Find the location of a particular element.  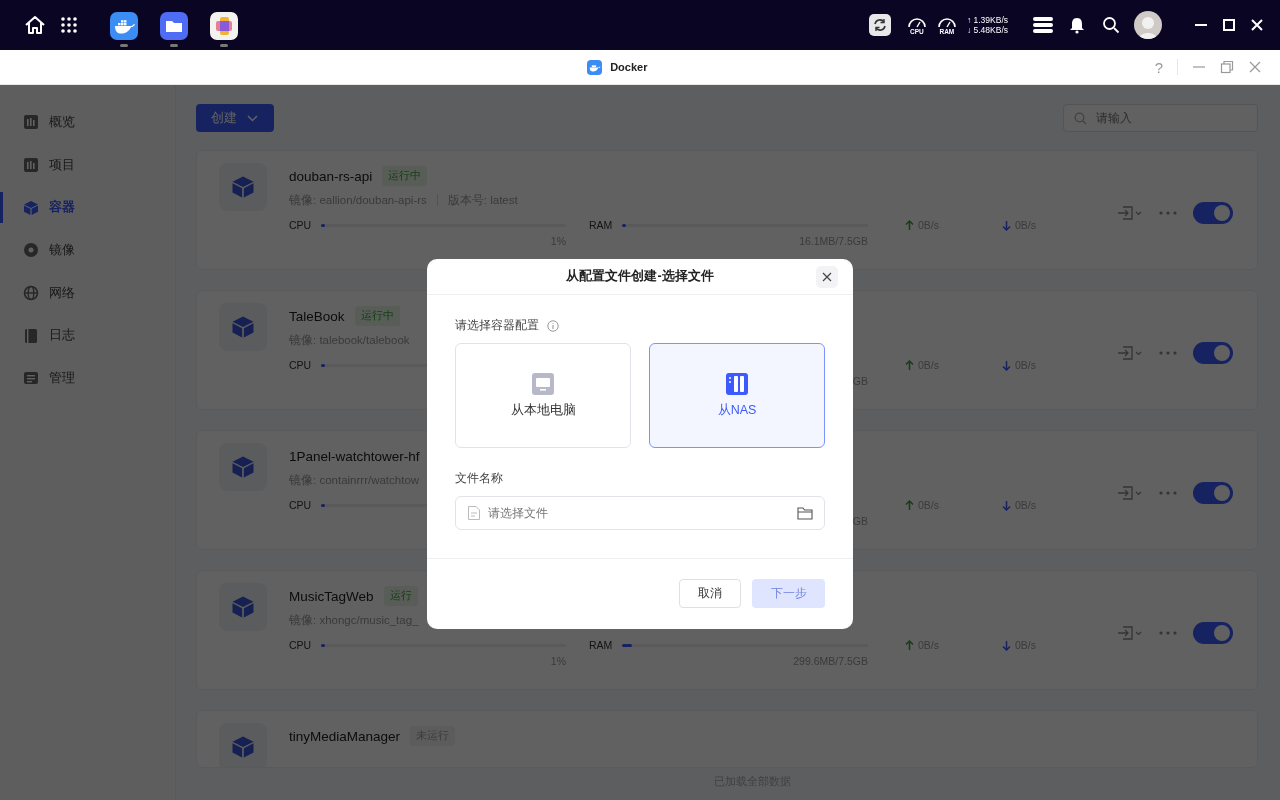

source-option: 从NAS is located at coordinates (737, 395).